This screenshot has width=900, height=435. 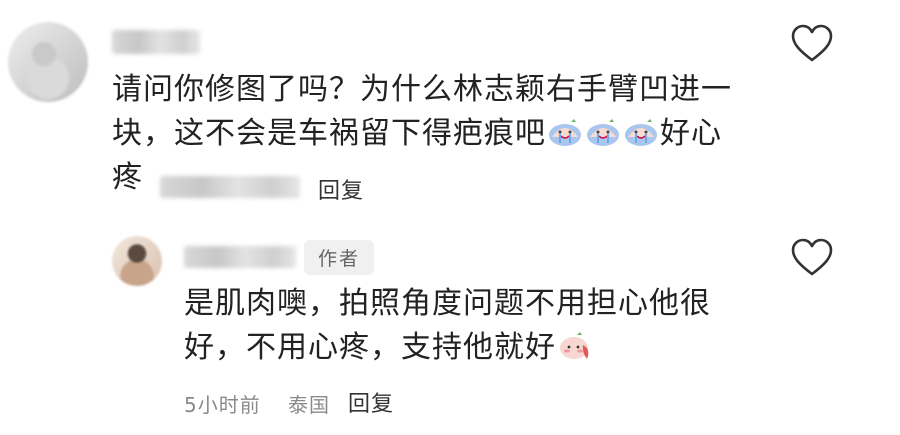 I want to click on author-badge: 作者, so click(x=339, y=257).